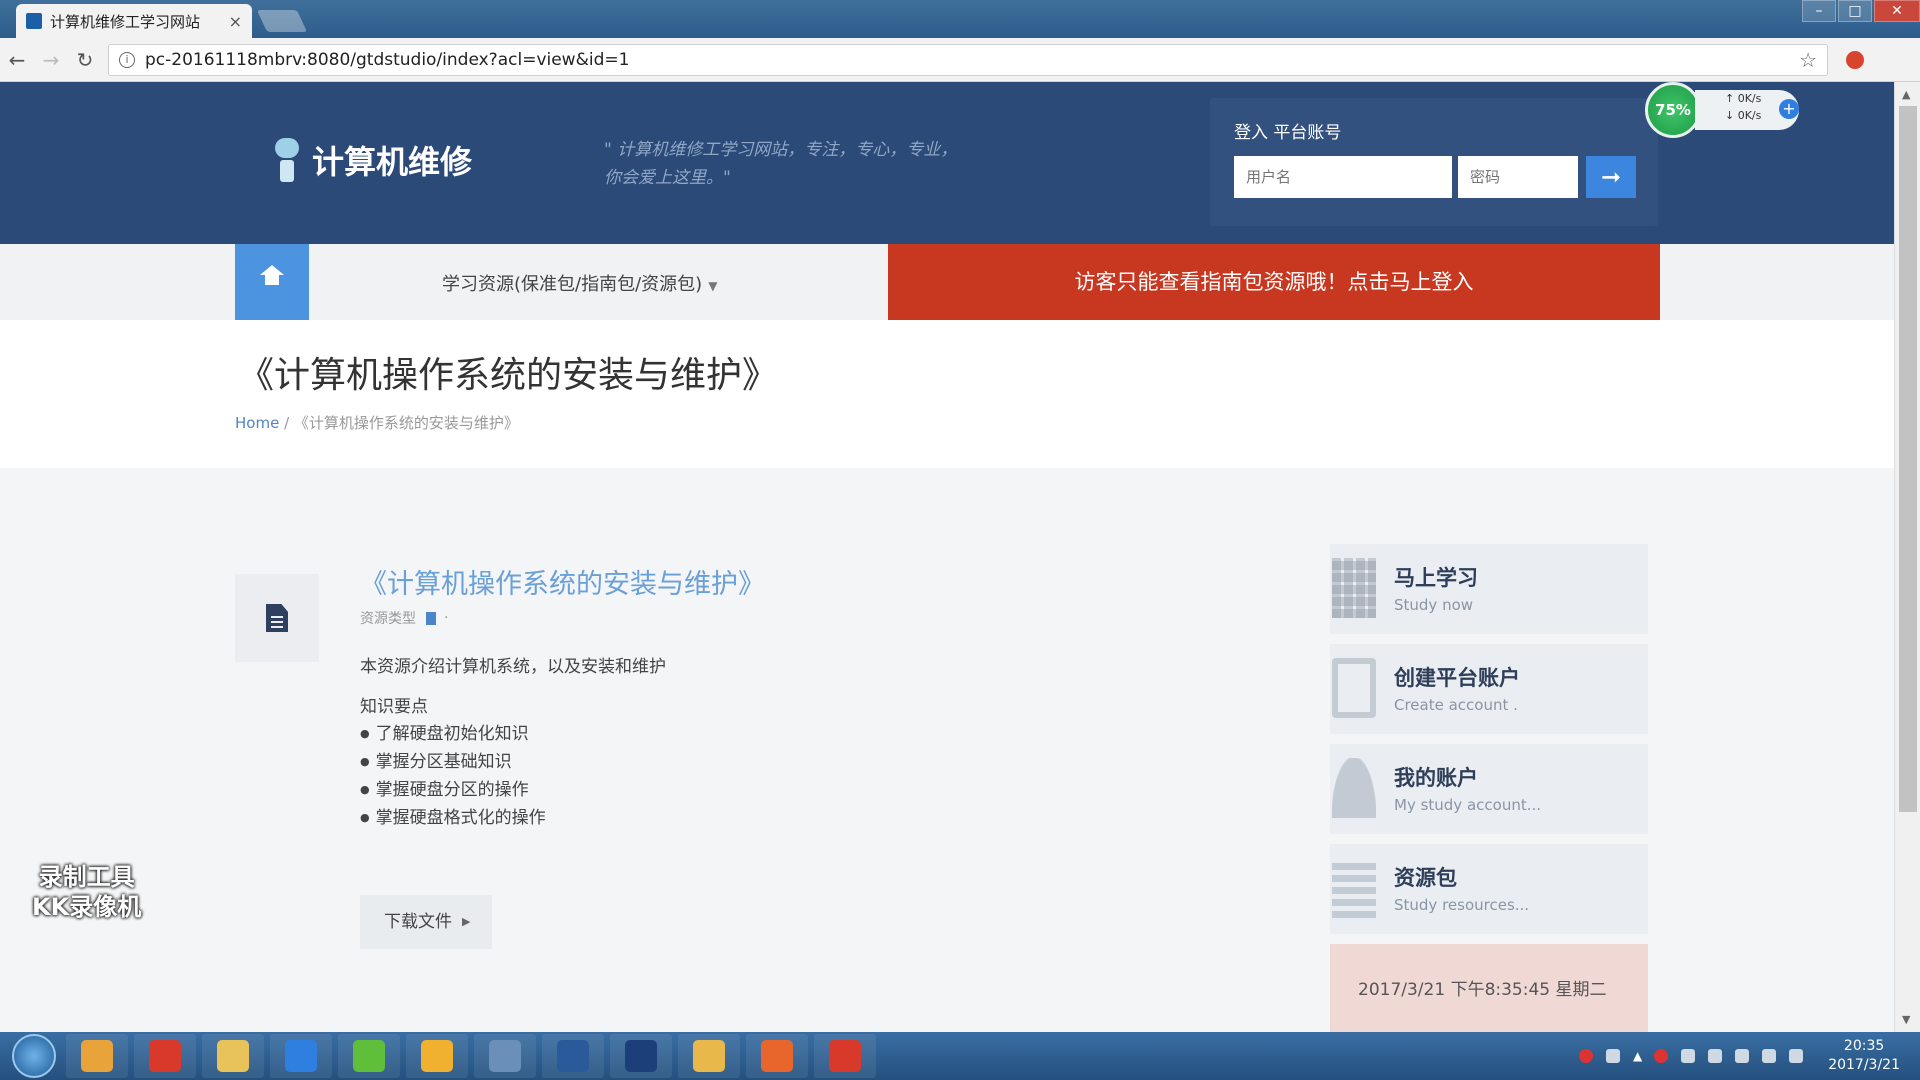  I want to click on maximize-button: □, so click(1855, 11).